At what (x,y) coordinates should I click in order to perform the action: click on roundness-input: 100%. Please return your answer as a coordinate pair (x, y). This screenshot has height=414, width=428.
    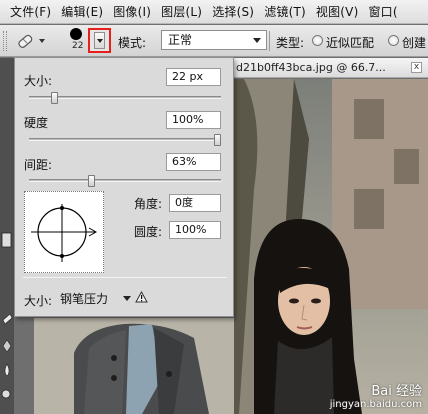
    Looking at the image, I should click on (195, 230).